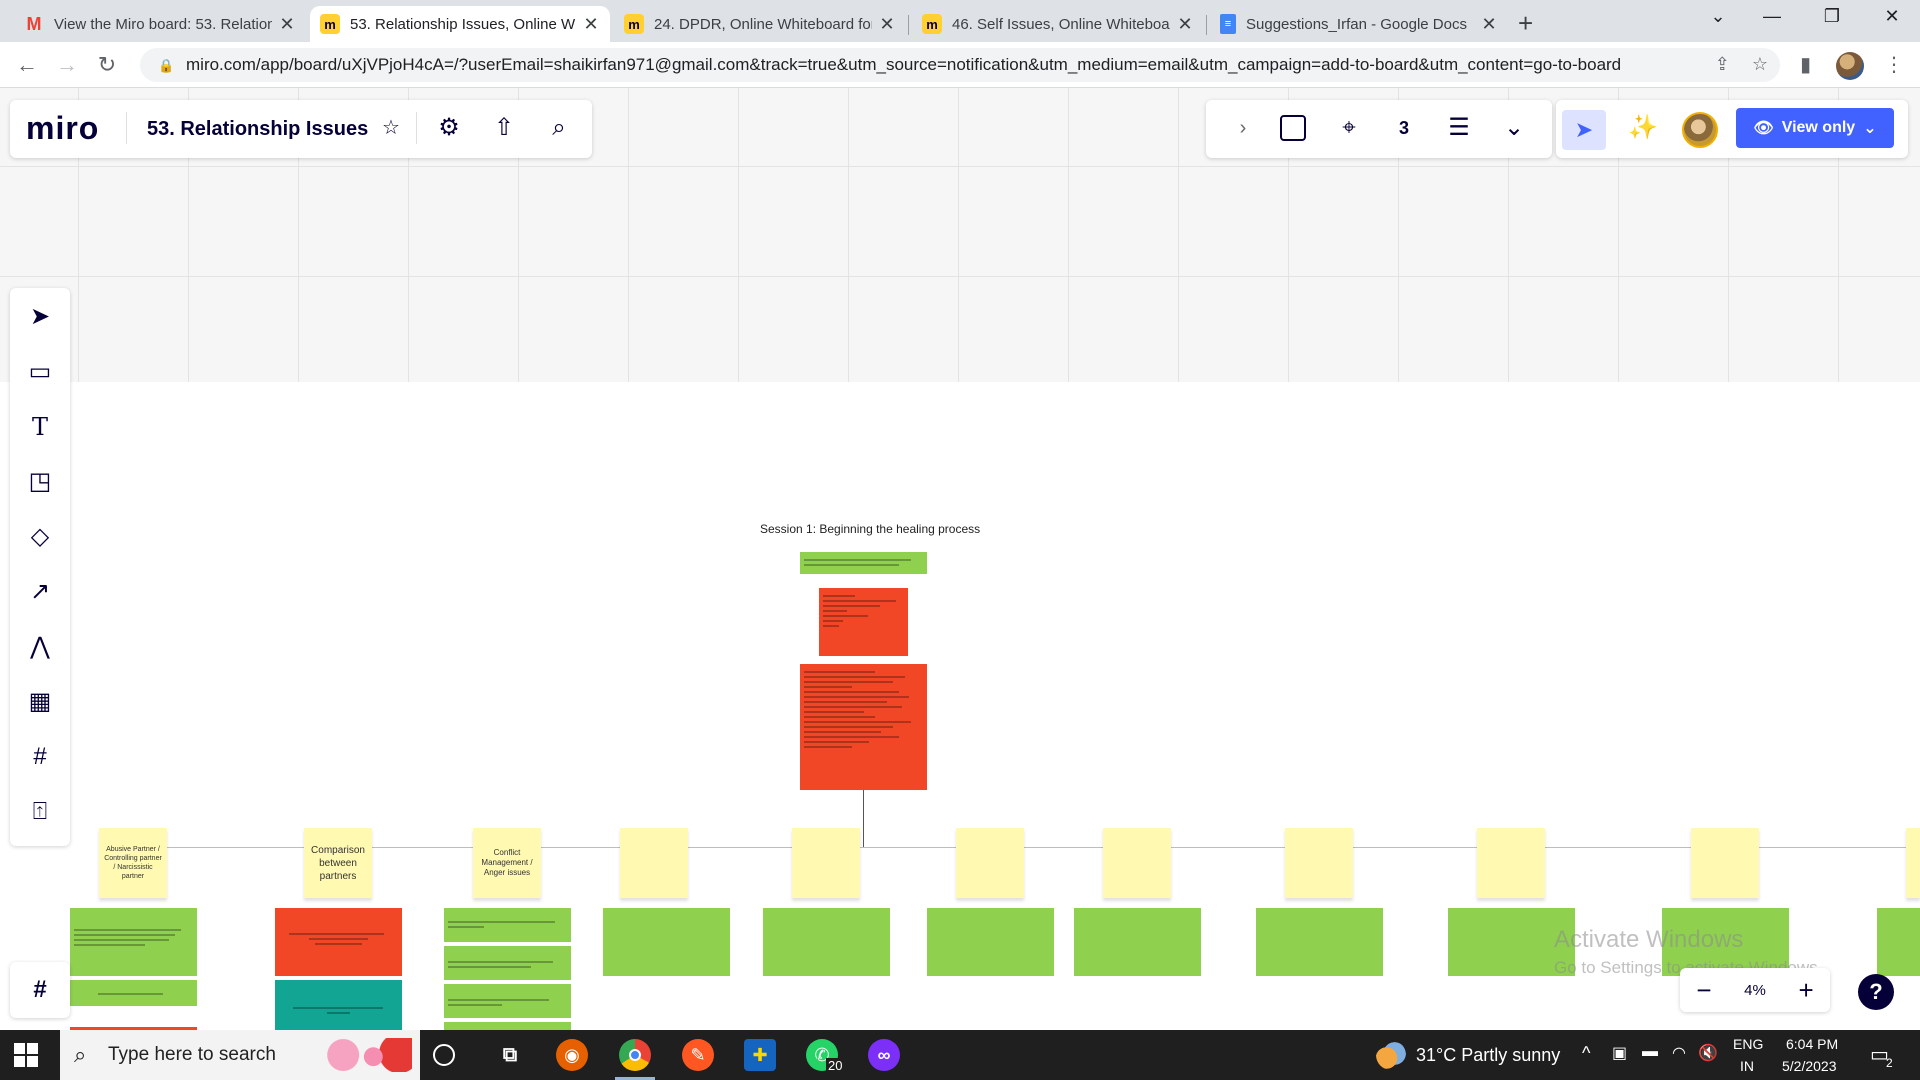  What do you see at coordinates (760, 24) in the screenshot?
I see `tab-dpdr: m 24. DPDR, Online Whiteboard for ✕` at bounding box center [760, 24].